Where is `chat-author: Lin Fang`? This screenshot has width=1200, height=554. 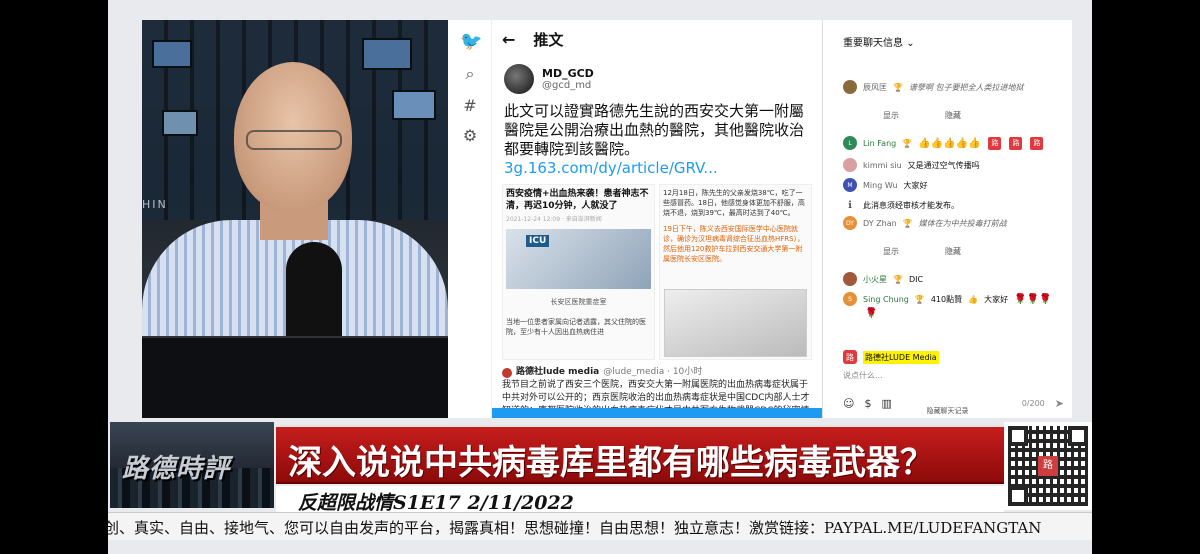 chat-author: Lin Fang is located at coordinates (880, 143).